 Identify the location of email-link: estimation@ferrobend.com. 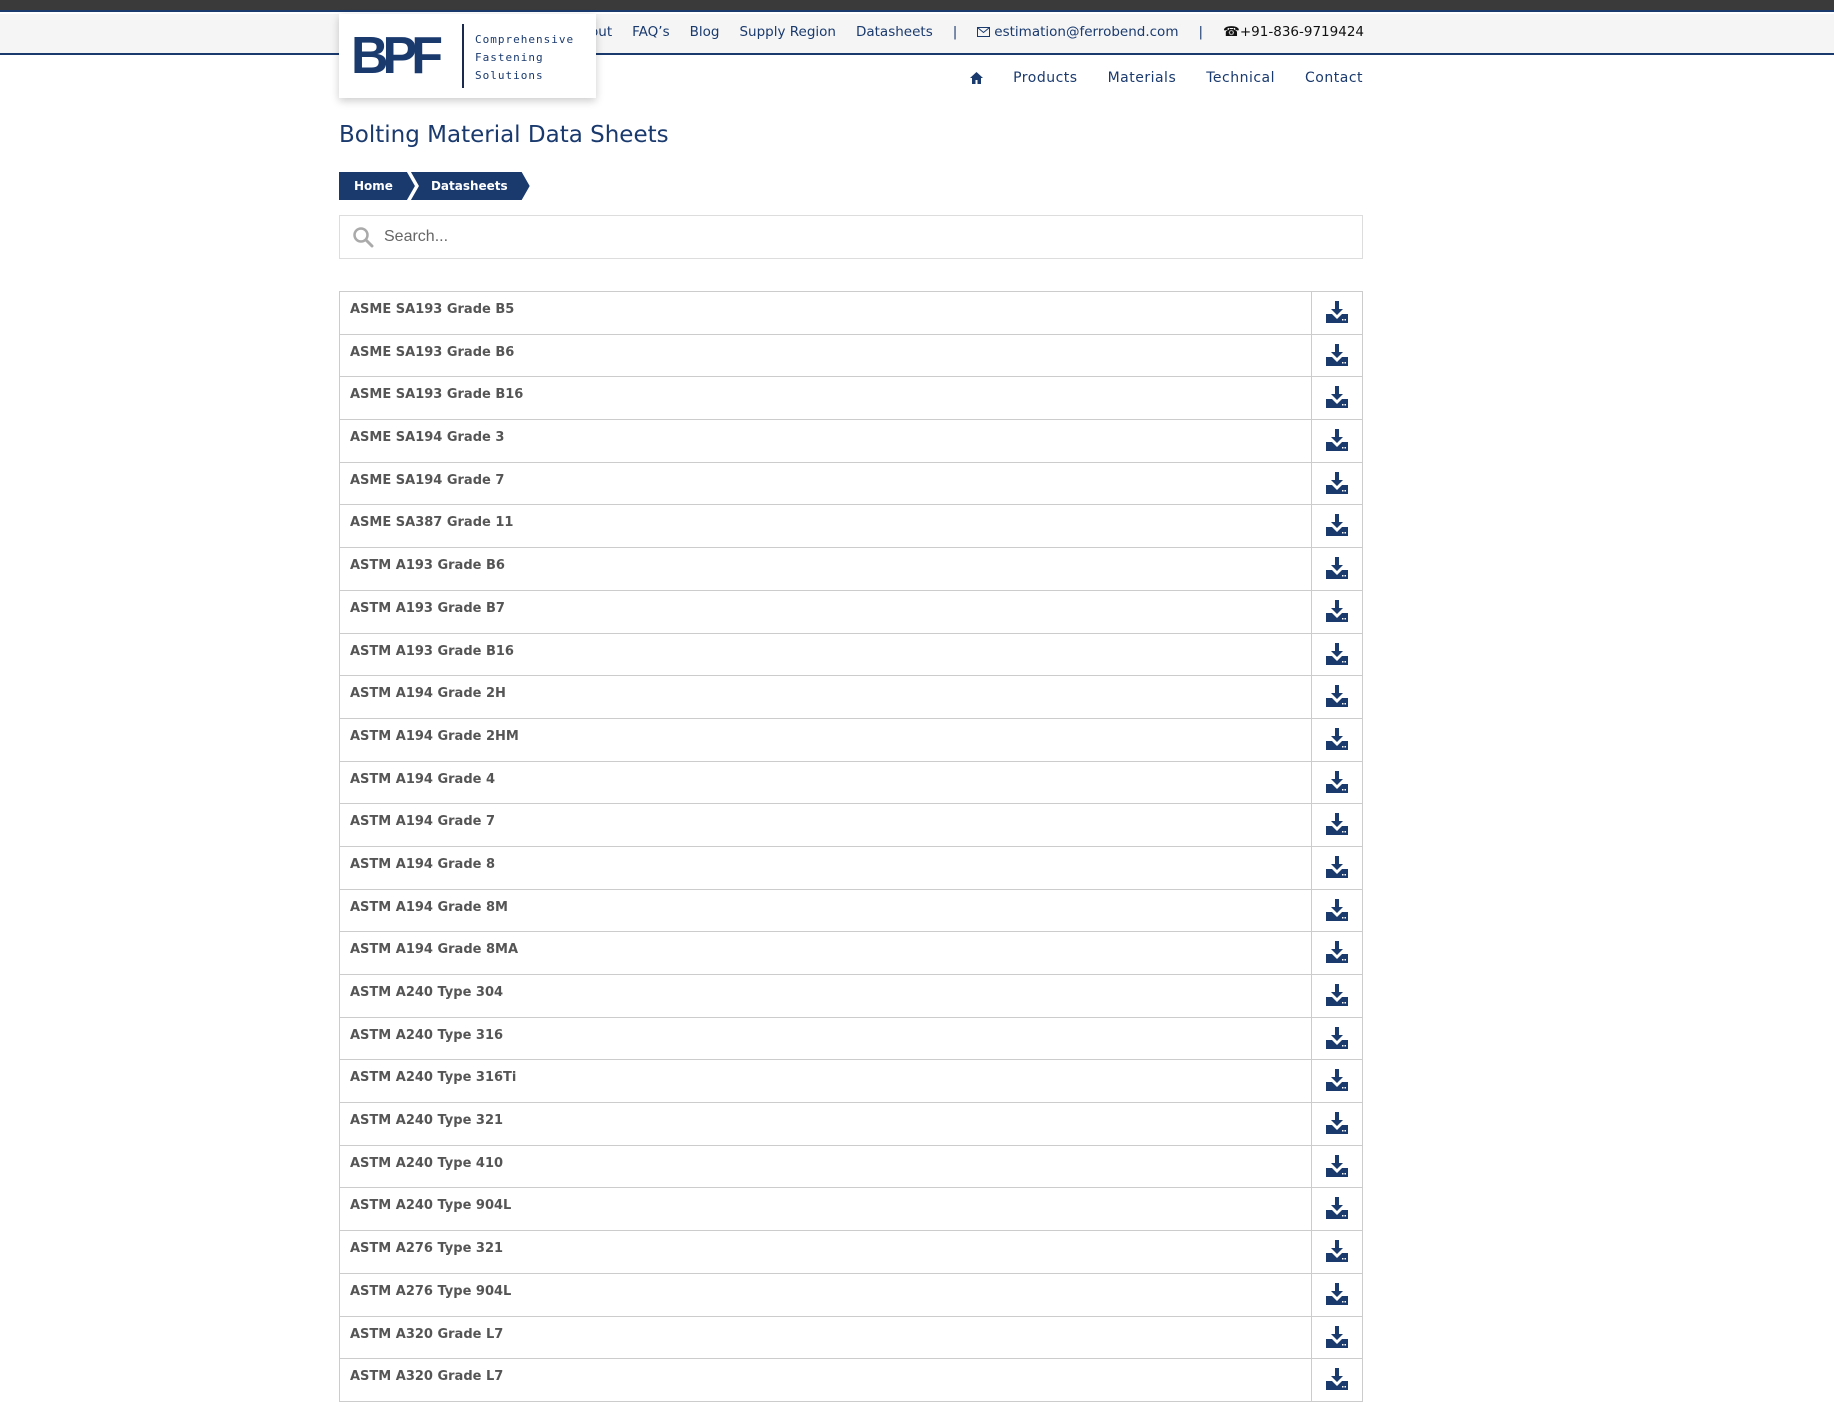
(1077, 32).